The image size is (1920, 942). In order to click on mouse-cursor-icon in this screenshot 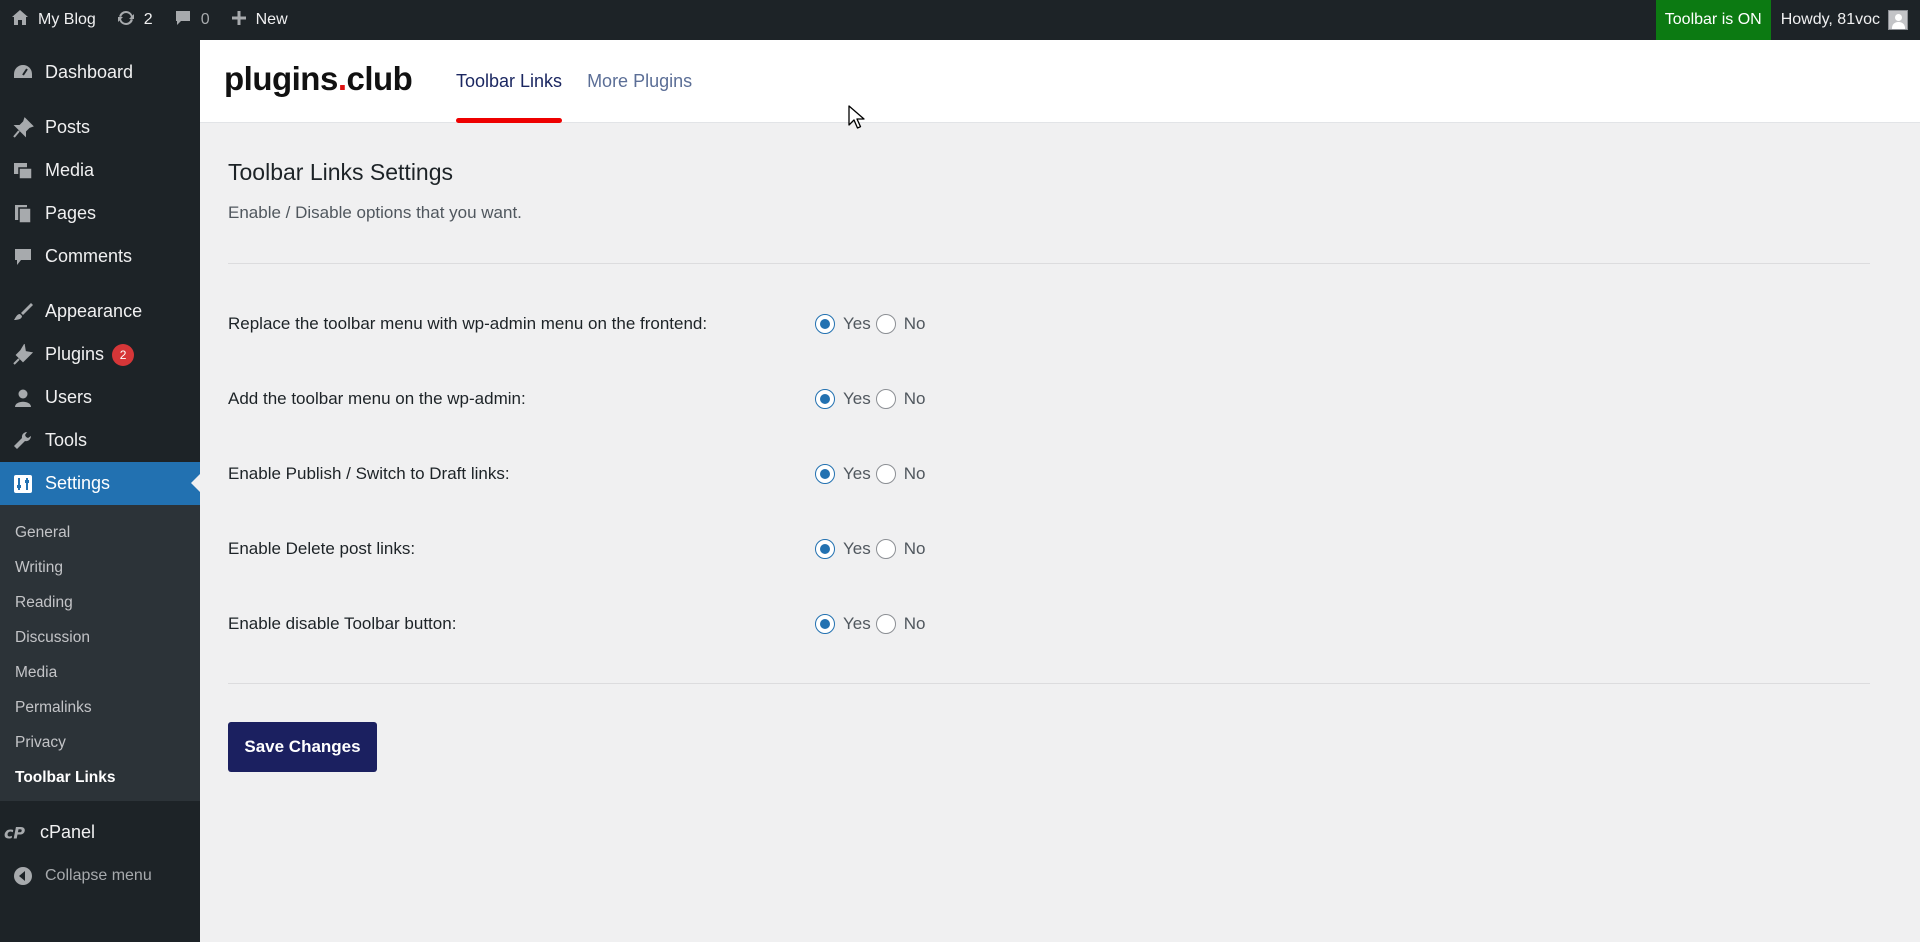, I will do `click(857, 120)`.